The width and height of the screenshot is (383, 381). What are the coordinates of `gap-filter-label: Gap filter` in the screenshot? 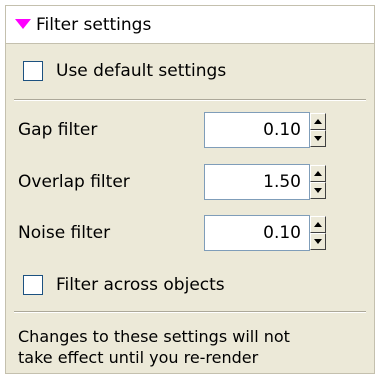 It's located at (58, 130).